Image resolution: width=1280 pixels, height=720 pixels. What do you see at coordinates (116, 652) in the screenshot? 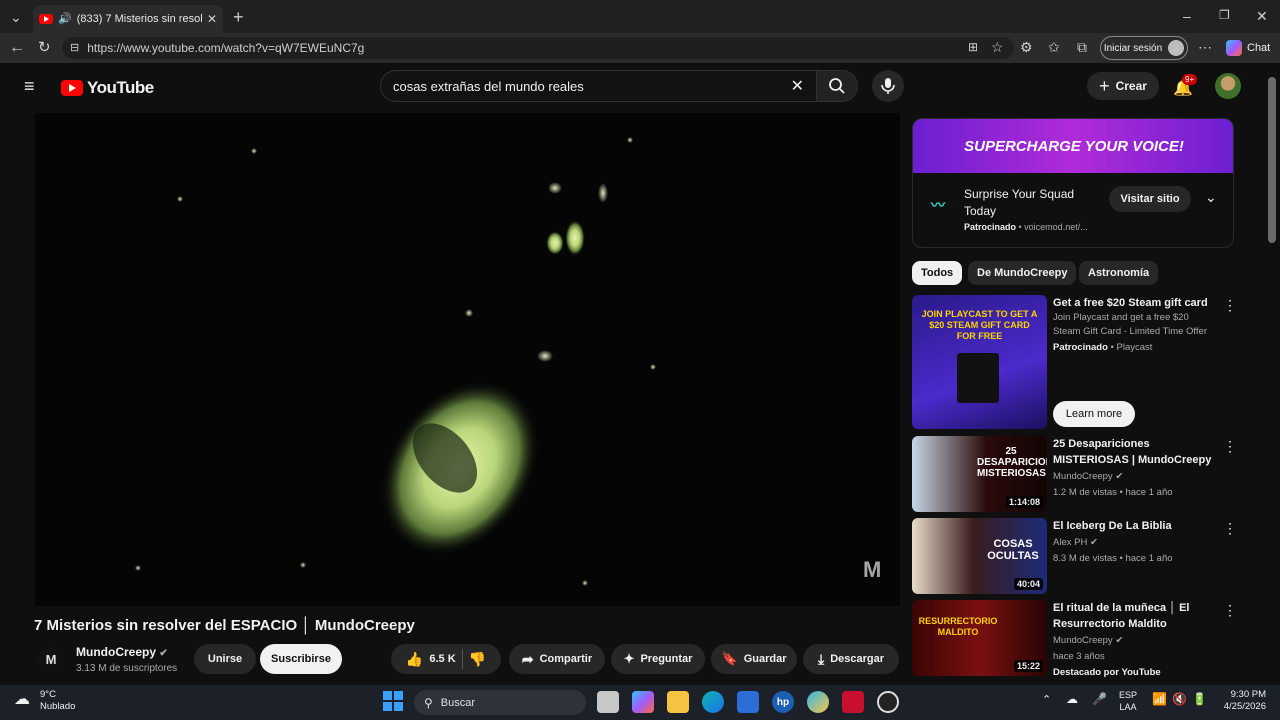
I see `channel-name-text: MundoCreepy` at bounding box center [116, 652].